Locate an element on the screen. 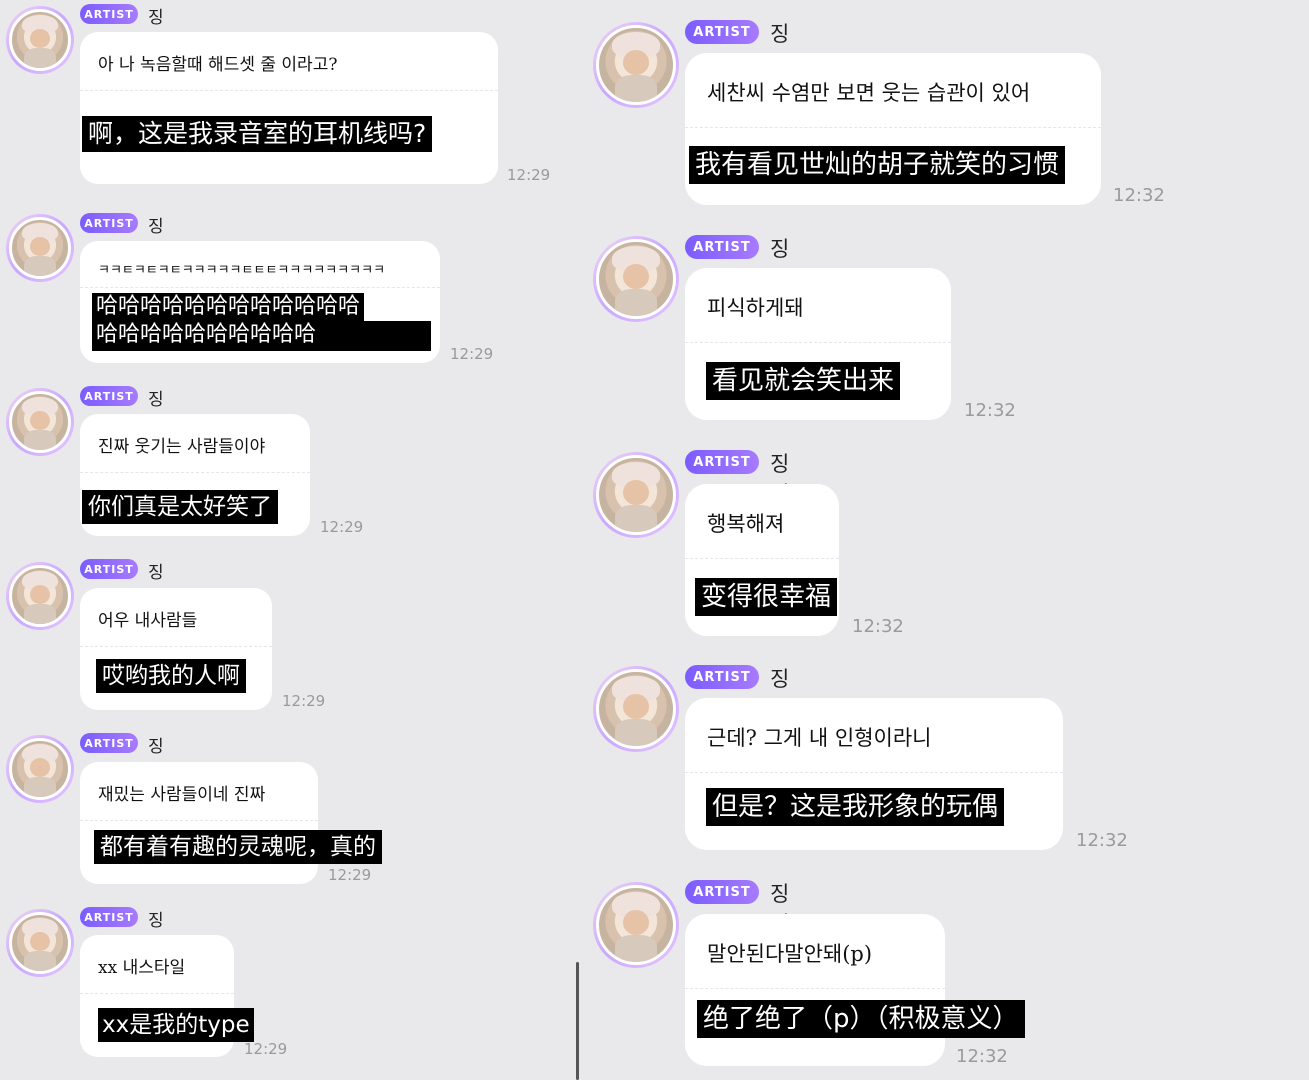  chinese-subtitle: 绝了绝了（p）（积极意义） is located at coordinates (861, 1019).